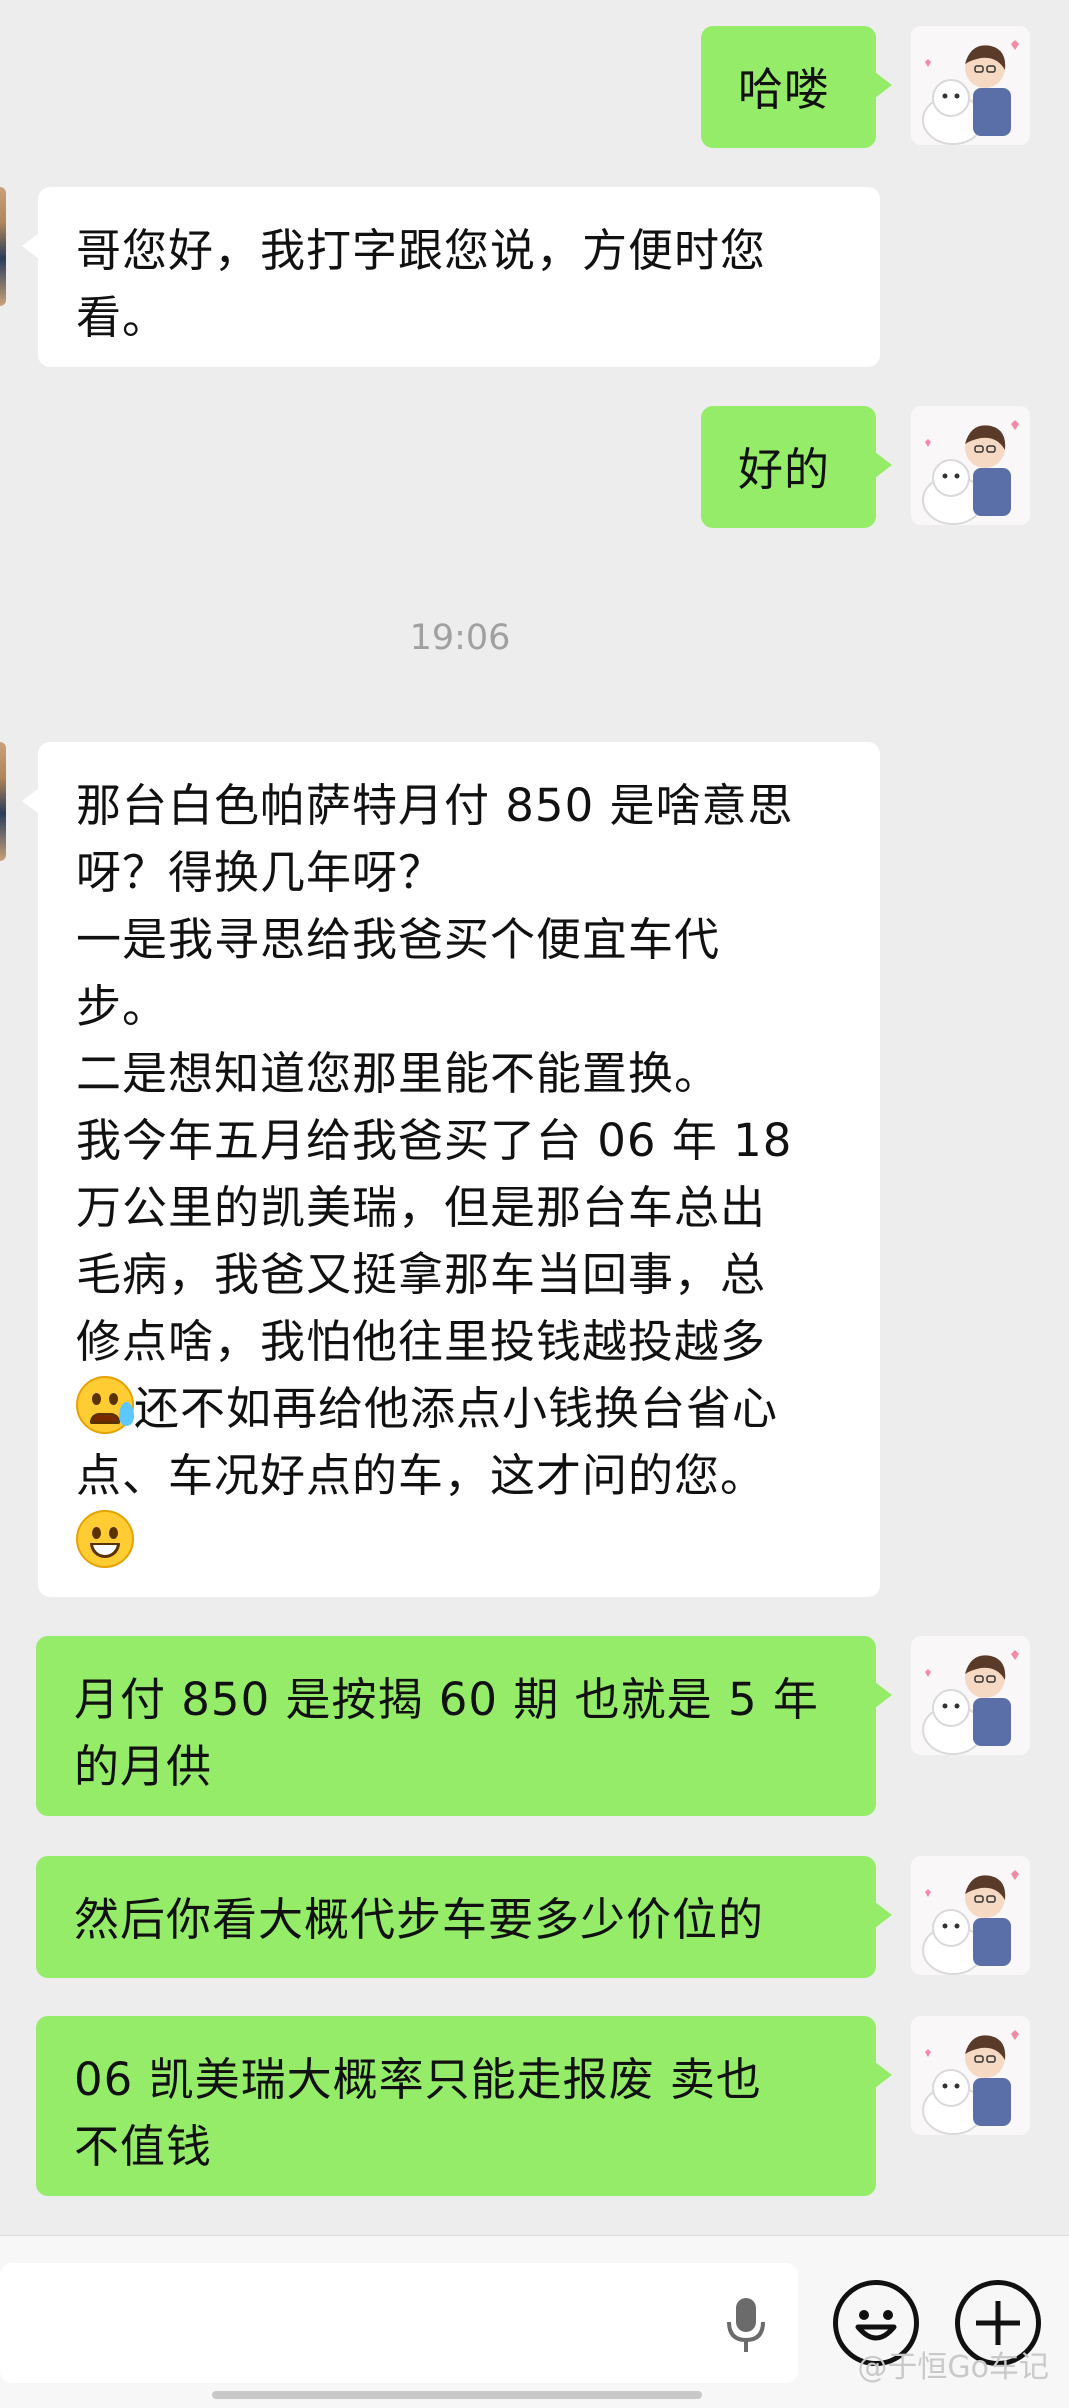  I want to click on message-text: 然后你看大概代步车要多少价位的, so click(419, 1919).